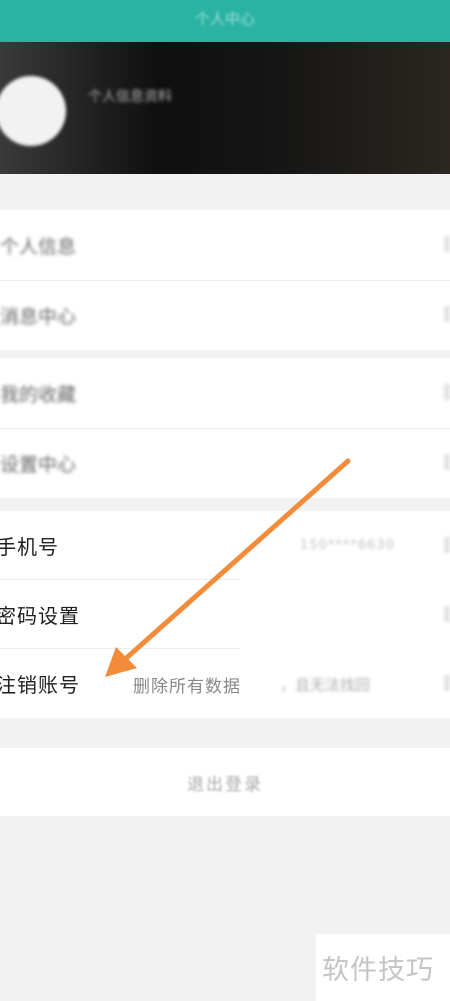 This screenshot has width=450, height=1001. I want to click on watermark-text: 软件技巧, so click(378, 970).